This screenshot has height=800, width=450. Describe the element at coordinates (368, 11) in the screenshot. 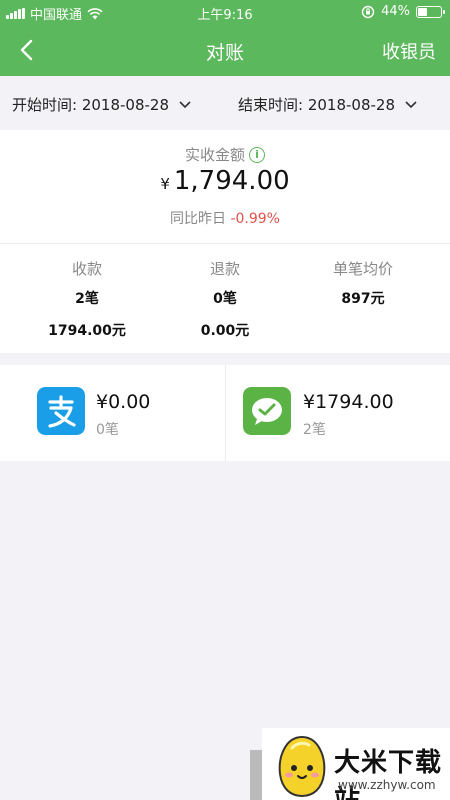

I see `rotation-lock-icon` at that location.